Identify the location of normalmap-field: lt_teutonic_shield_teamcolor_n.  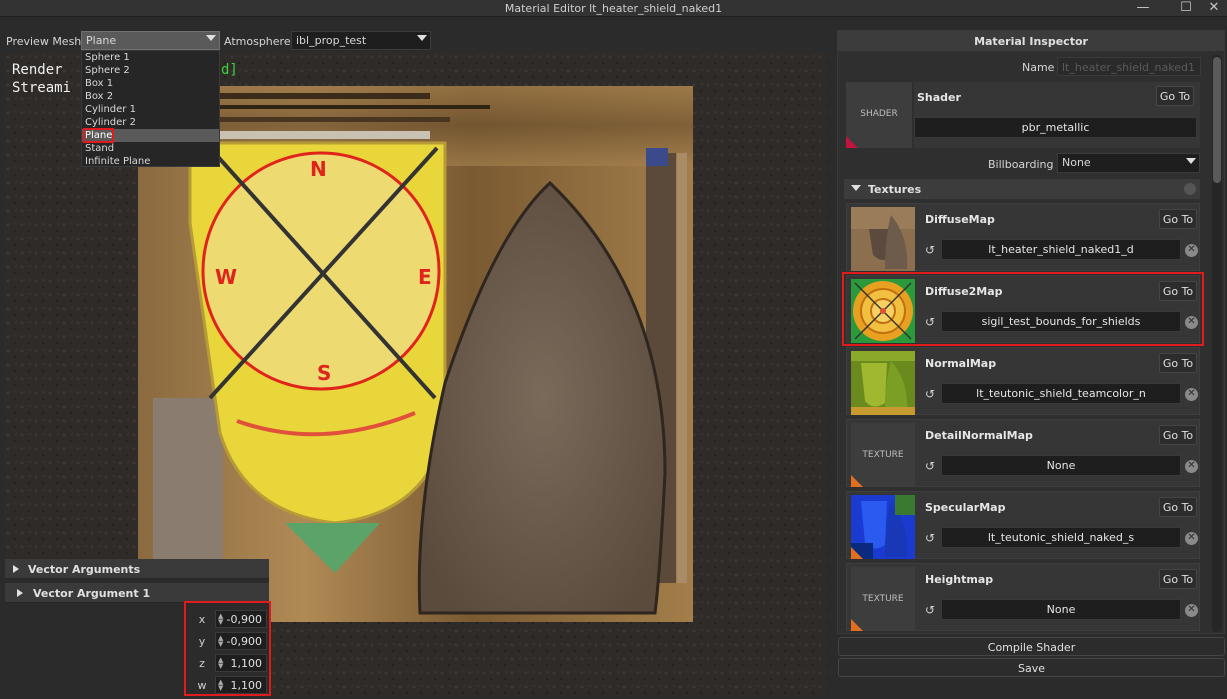
(1061, 393).